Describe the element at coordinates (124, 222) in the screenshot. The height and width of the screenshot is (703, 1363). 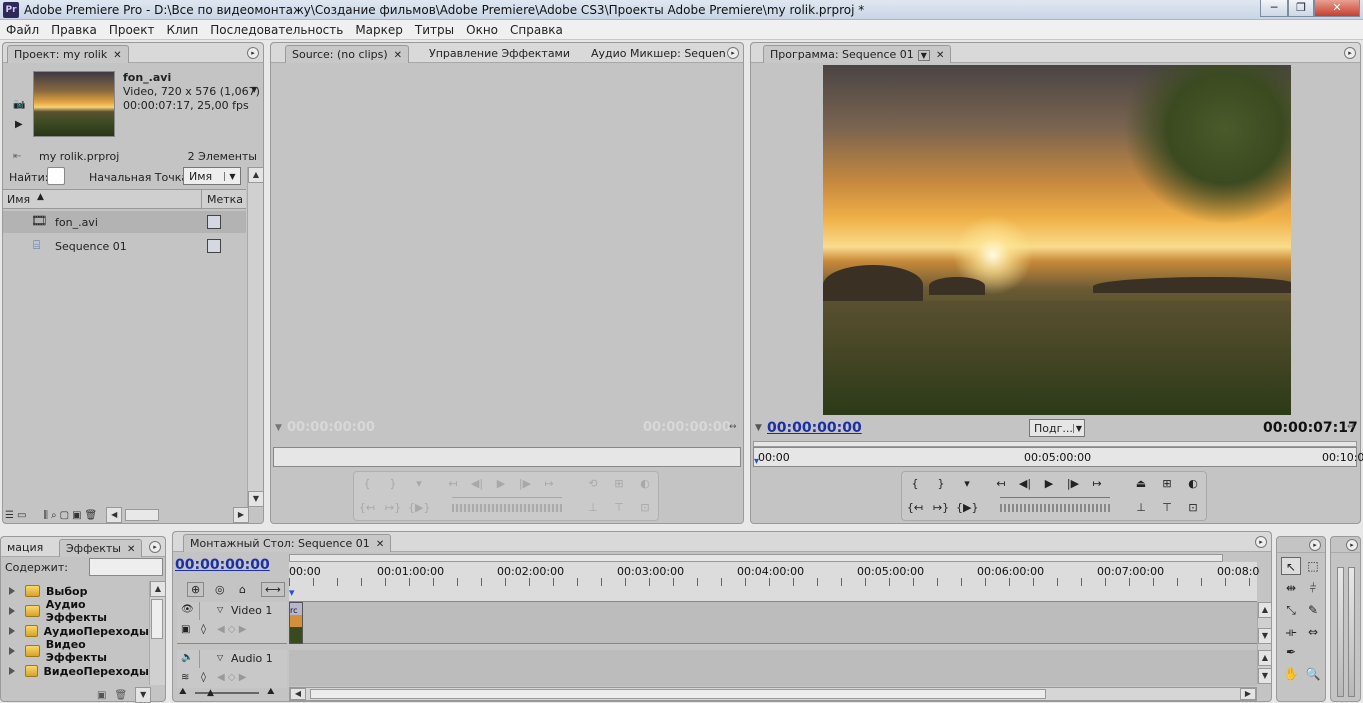
I see `list-item: 🎞 fon_.avi` at that location.